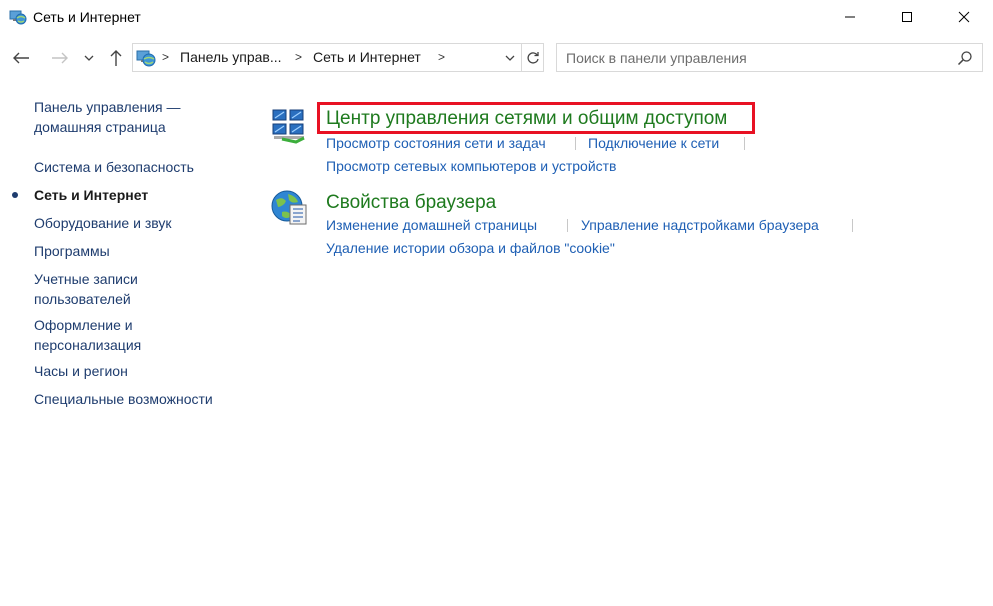 Image resolution: width=993 pixels, height=606 pixels. I want to click on back-button, so click(21, 58).